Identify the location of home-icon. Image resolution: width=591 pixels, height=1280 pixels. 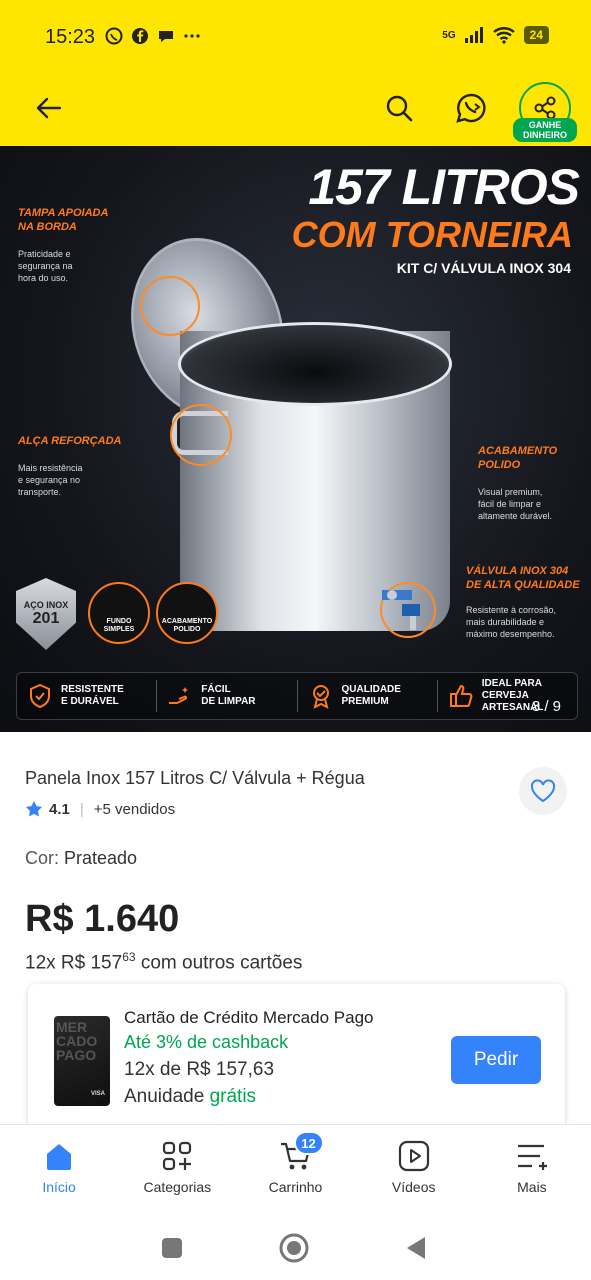
(59, 1157).